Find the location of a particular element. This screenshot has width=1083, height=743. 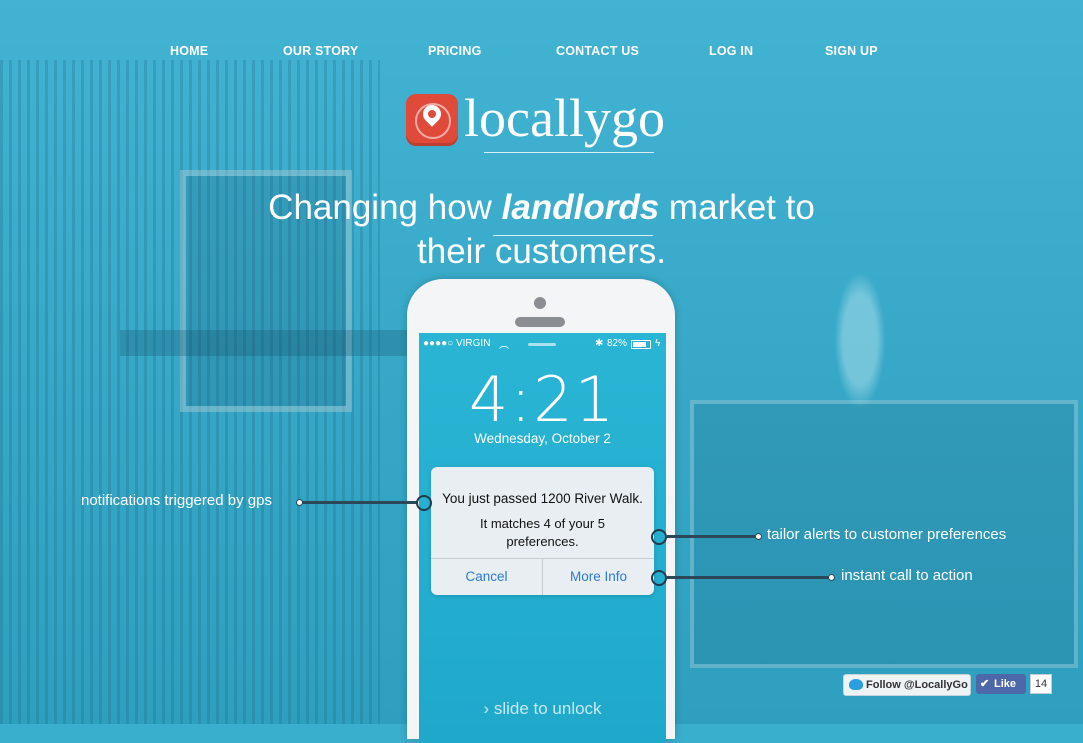

notification-pull-handle is located at coordinates (542, 344).